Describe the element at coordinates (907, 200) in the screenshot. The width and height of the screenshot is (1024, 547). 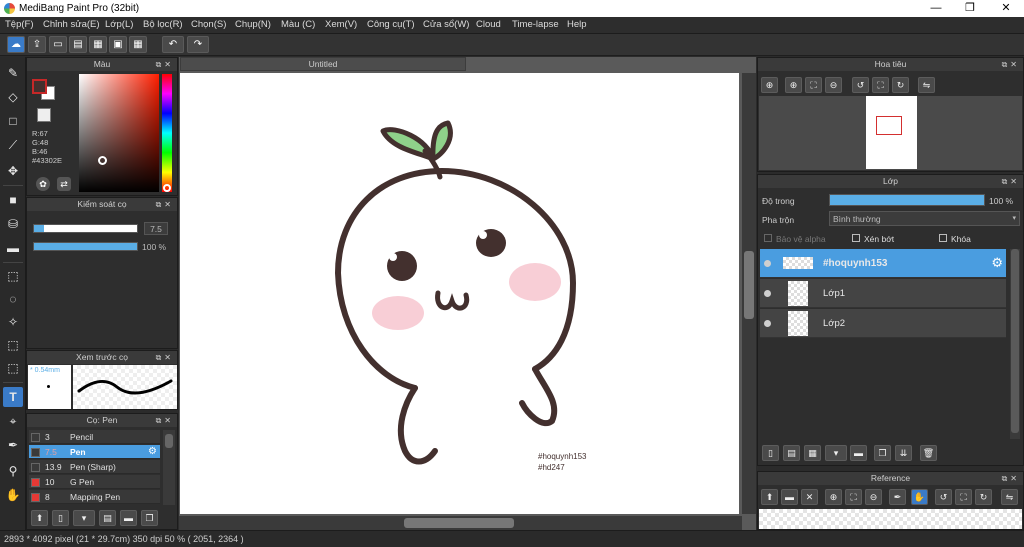
I see `layer-opacity-slider` at that location.